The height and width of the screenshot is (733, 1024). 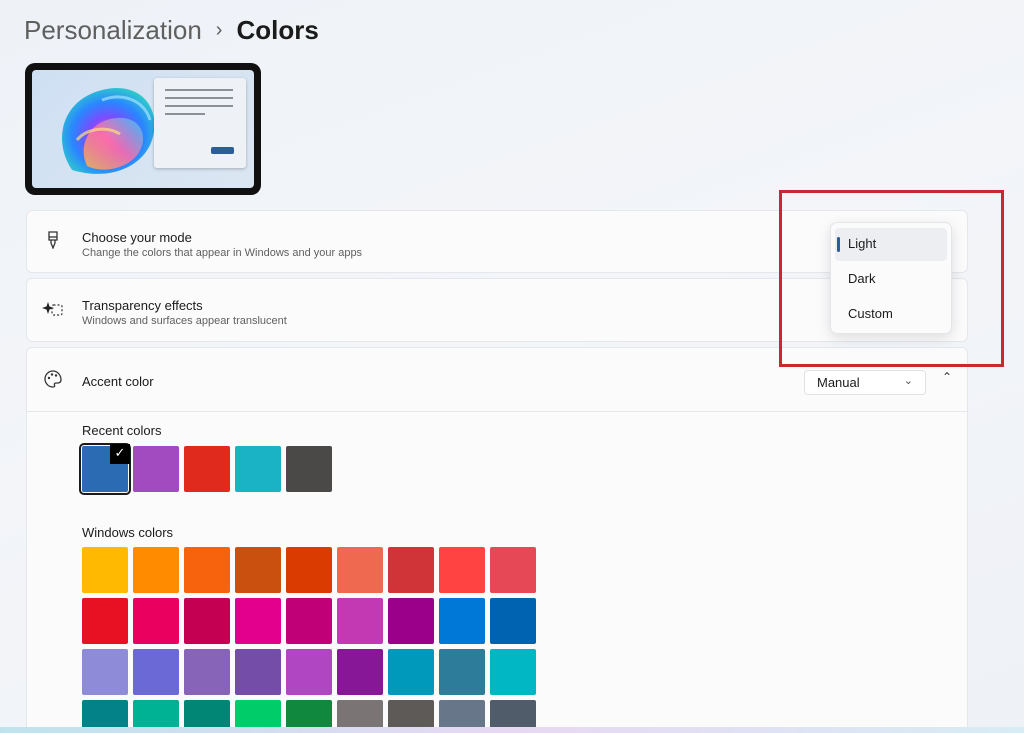 I want to click on accent-mode-select: Manual ⌄, so click(x=865, y=382).